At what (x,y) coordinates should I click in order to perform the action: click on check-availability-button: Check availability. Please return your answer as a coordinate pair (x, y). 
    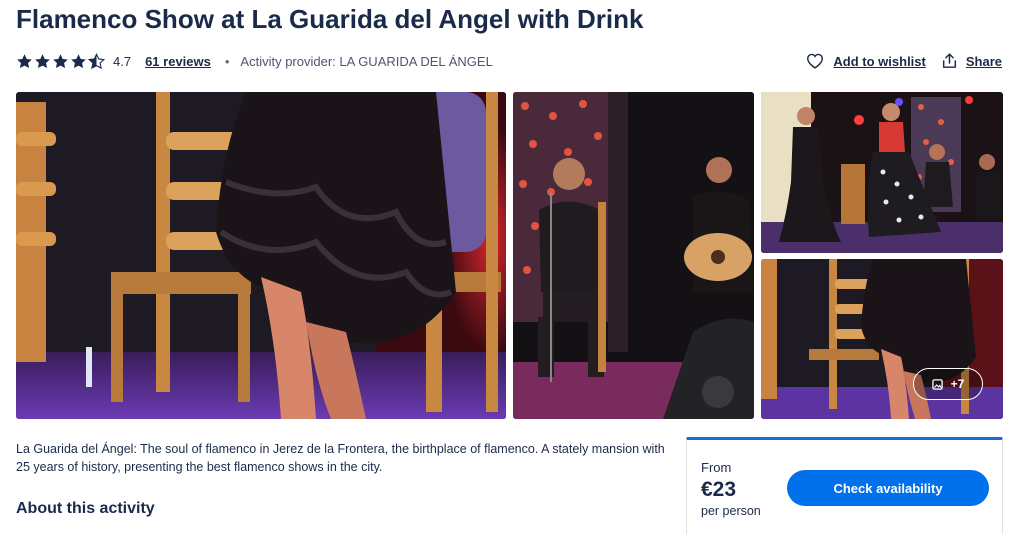
    Looking at the image, I should click on (888, 488).